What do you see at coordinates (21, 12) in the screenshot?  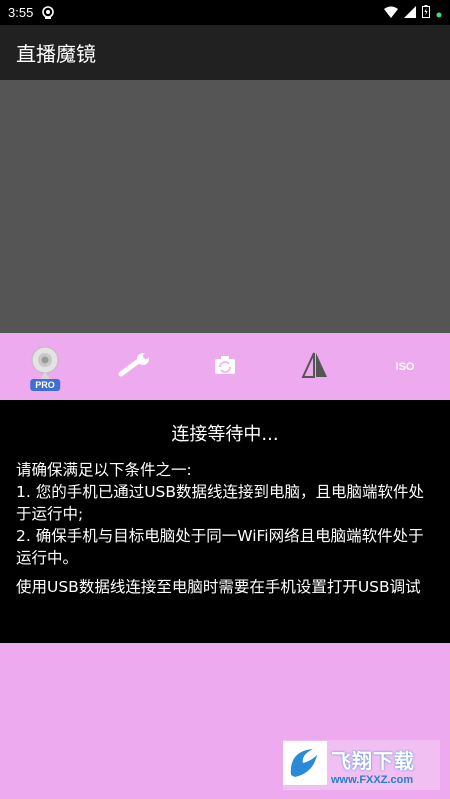 I see `status-time: 3:55` at bounding box center [21, 12].